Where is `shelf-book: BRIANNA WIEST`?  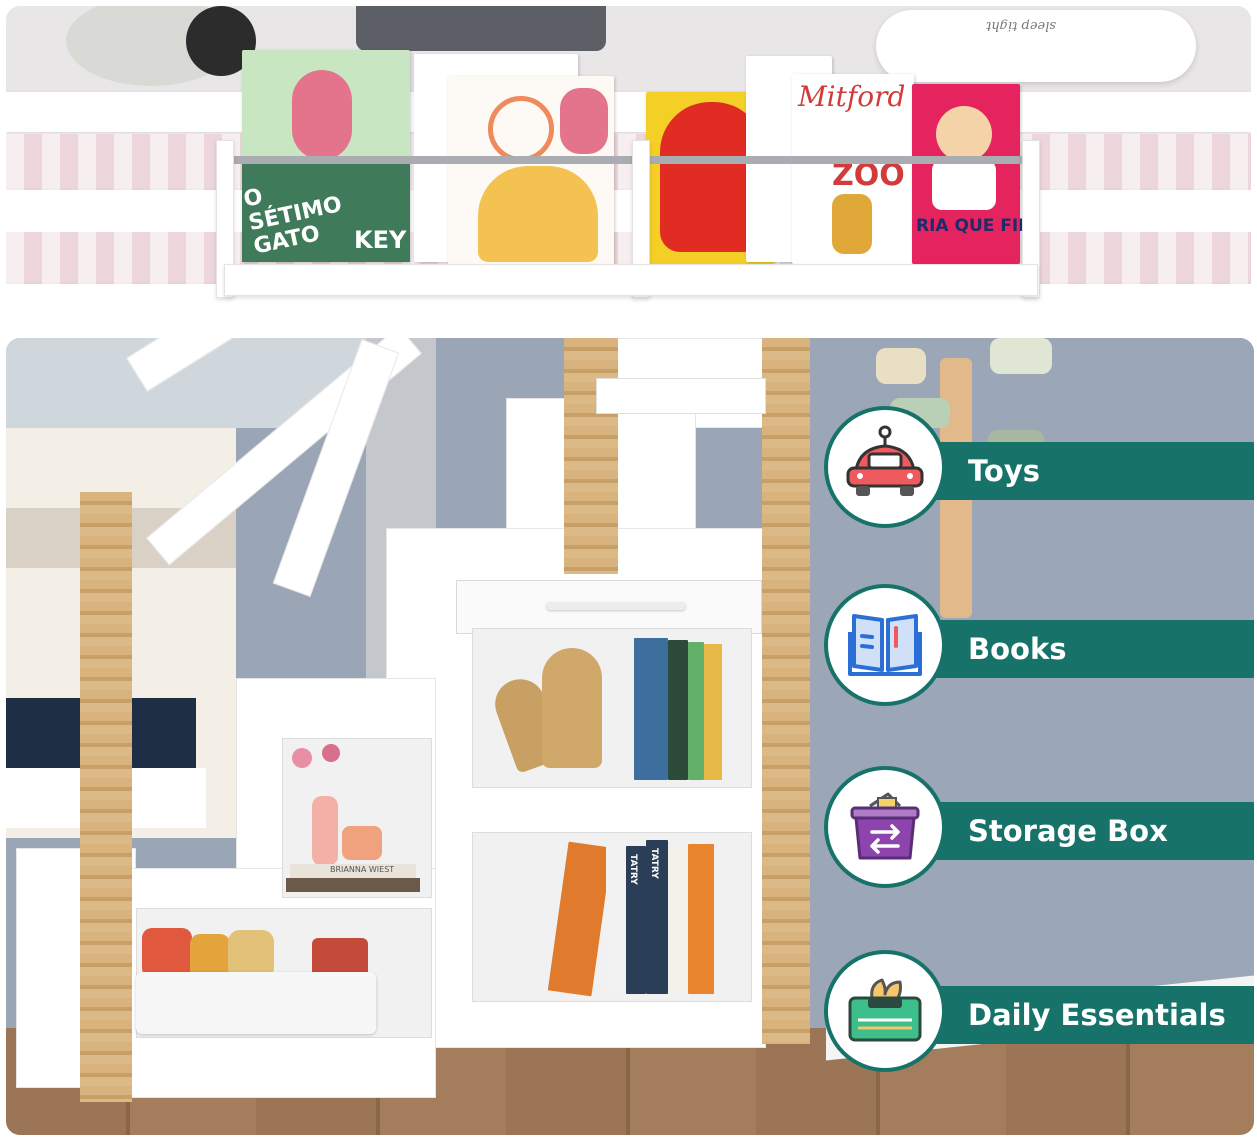 shelf-book: BRIANNA WIEST is located at coordinates (353, 871).